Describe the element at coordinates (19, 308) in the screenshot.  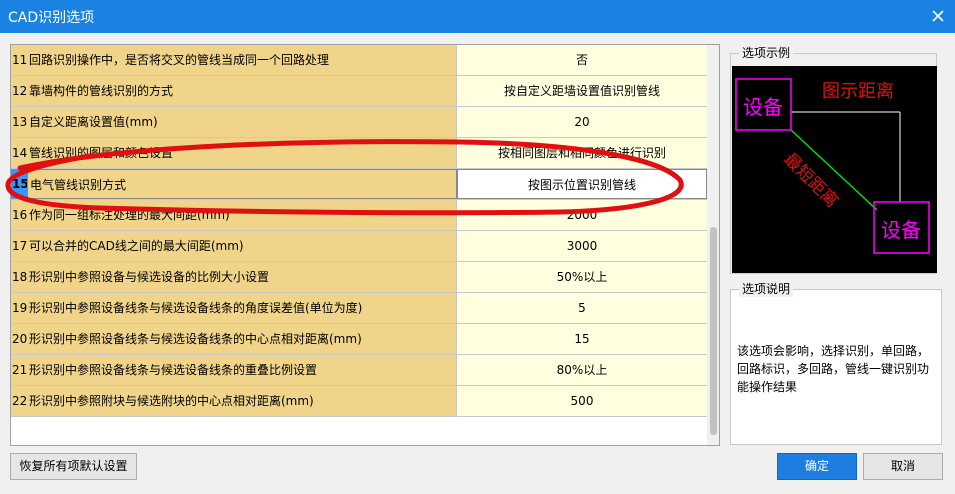
I see `row-number: 19` at that location.